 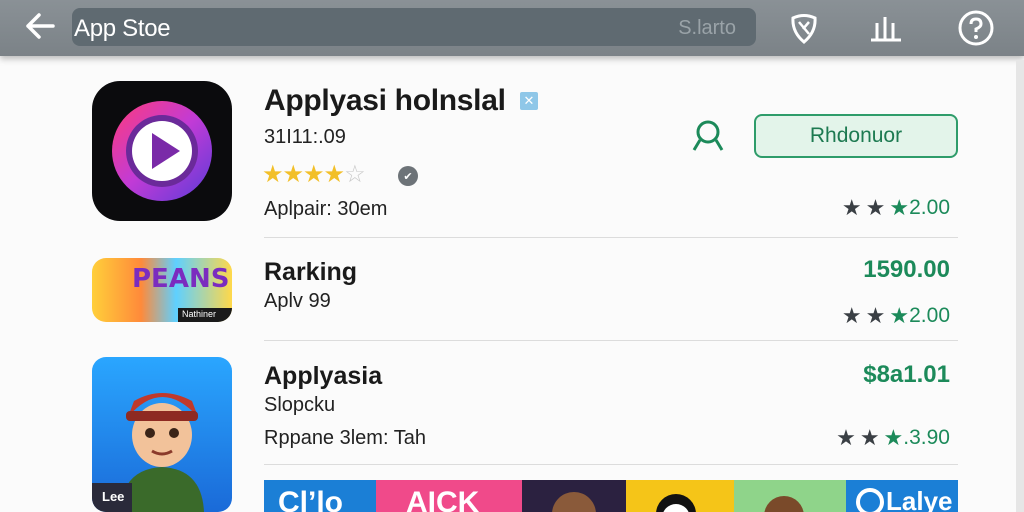 I want to click on banner-tile: Cl’lo, so click(x=320, y=496).